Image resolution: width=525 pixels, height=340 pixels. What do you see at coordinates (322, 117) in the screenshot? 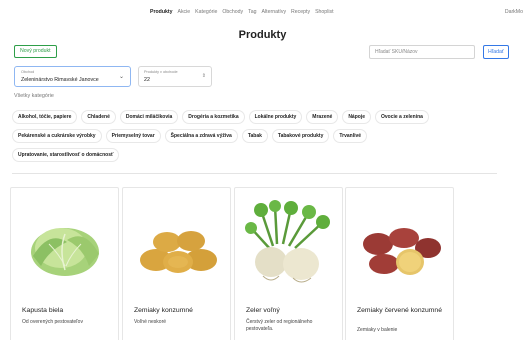
I see `category-chip: Mrazené` at bounding box center [322, 117].